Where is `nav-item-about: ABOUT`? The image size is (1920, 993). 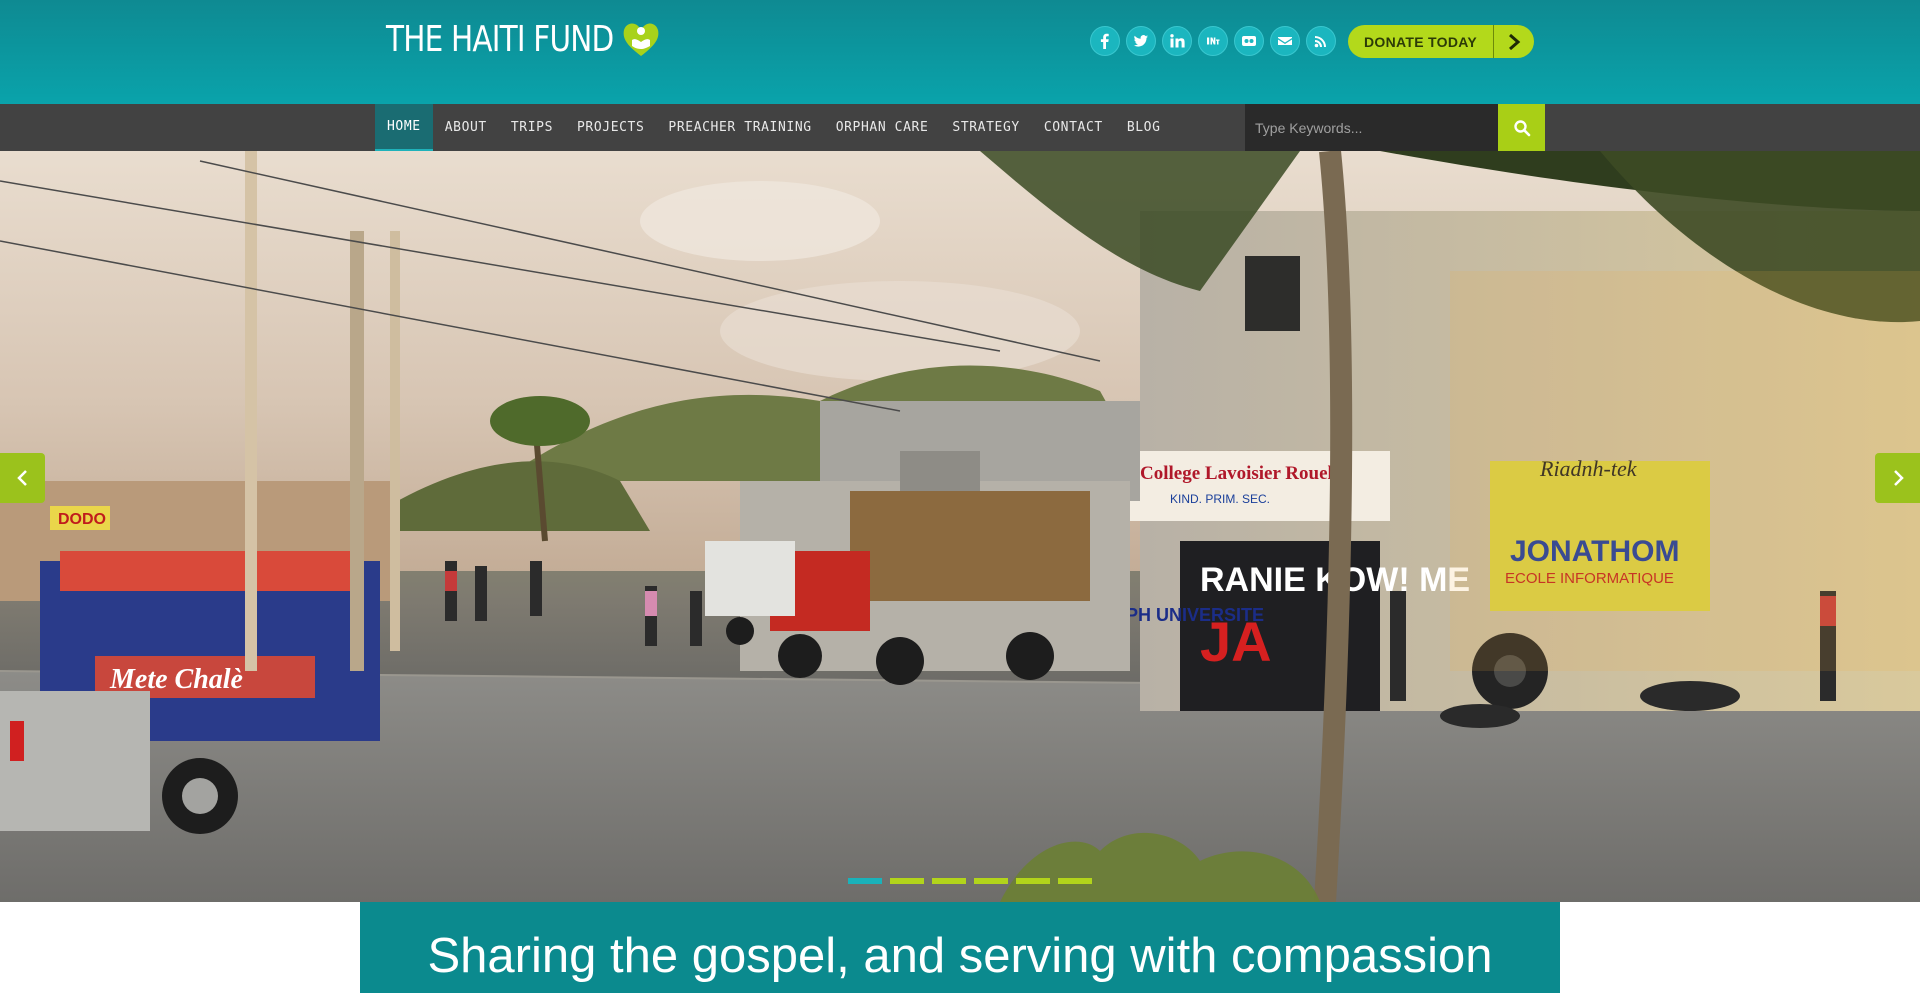
nav-item-about: ABOUT is located at coordinates (466, 127).